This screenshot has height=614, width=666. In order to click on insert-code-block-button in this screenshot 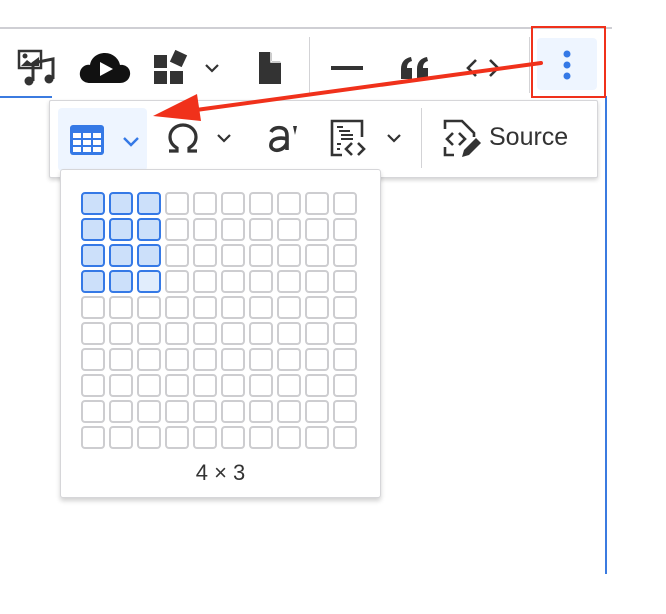, I will do `click(369, 138)`.